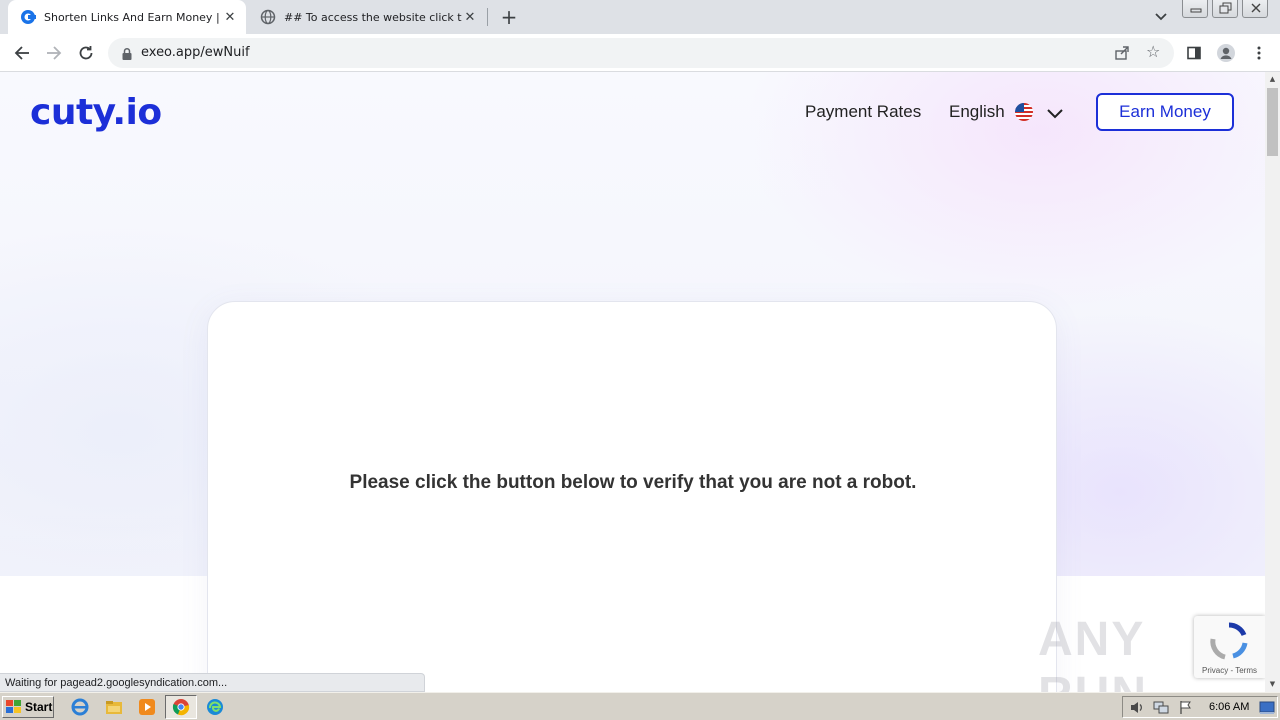  I want to click on tab-access-website: ## To access the website click the "A ✕, so click(368, 17).